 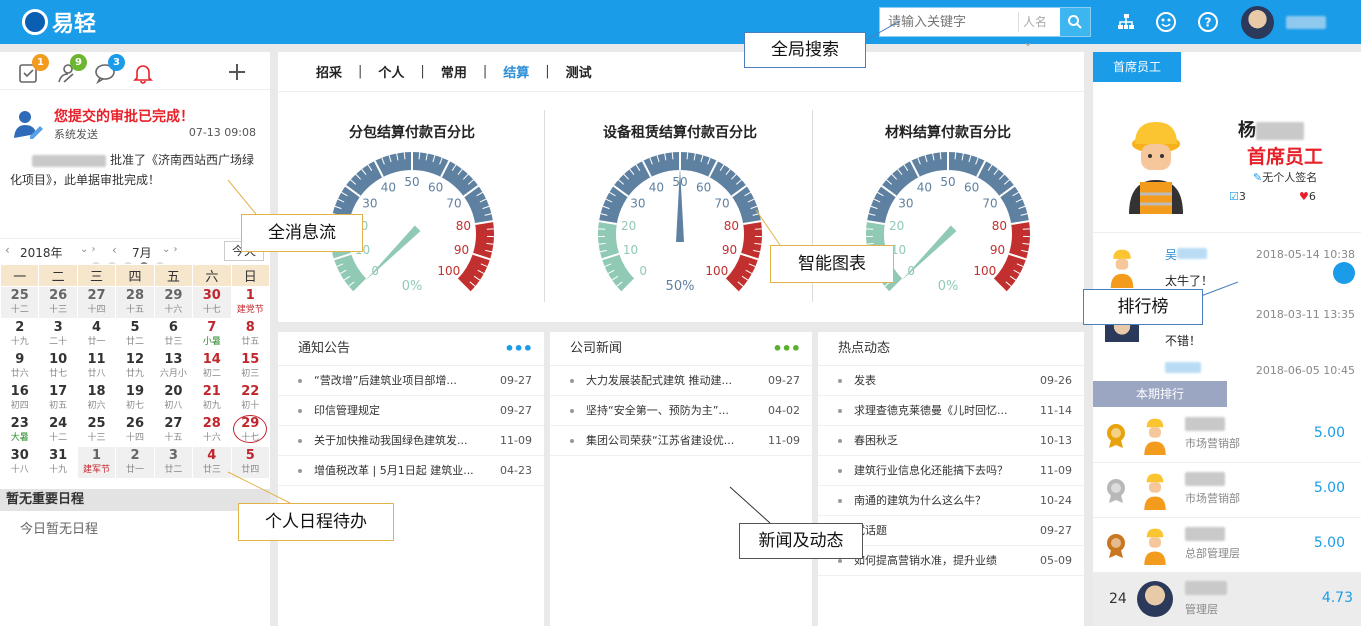 I want to click on ranking-tab: 本期排行, so click(x=1160, y=394).